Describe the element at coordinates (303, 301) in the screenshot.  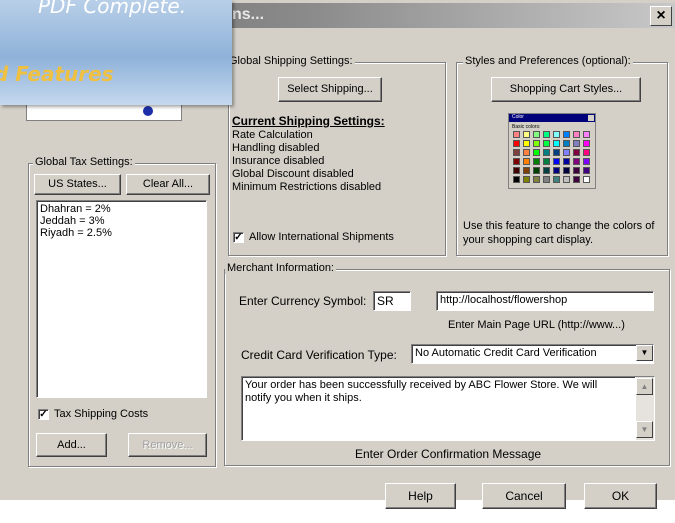
I see `currency-label: Enter Currency Symbol:` at that location.